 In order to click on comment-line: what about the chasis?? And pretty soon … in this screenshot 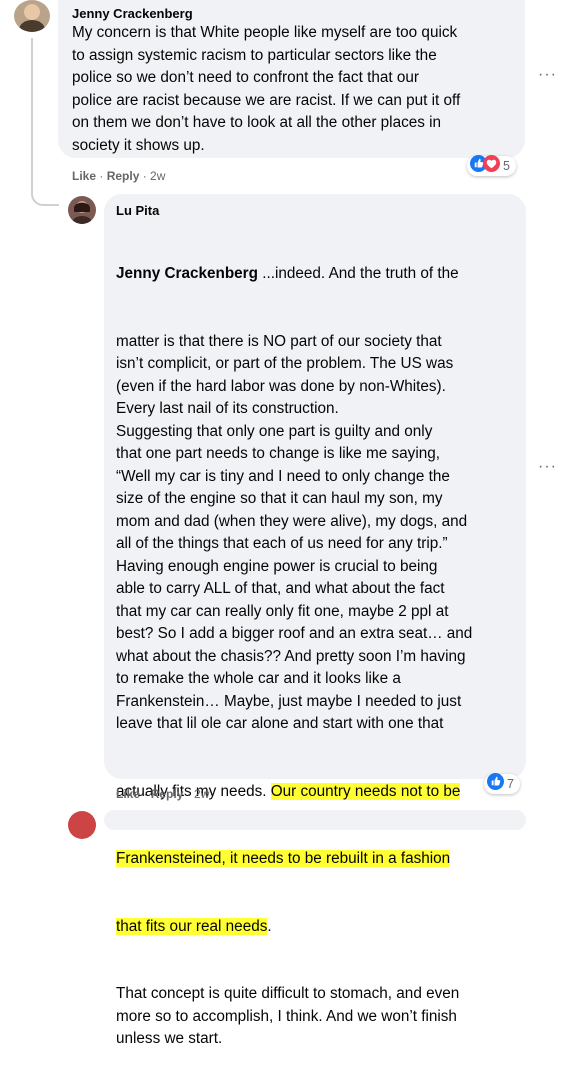, I will do `click(291, 656)`.